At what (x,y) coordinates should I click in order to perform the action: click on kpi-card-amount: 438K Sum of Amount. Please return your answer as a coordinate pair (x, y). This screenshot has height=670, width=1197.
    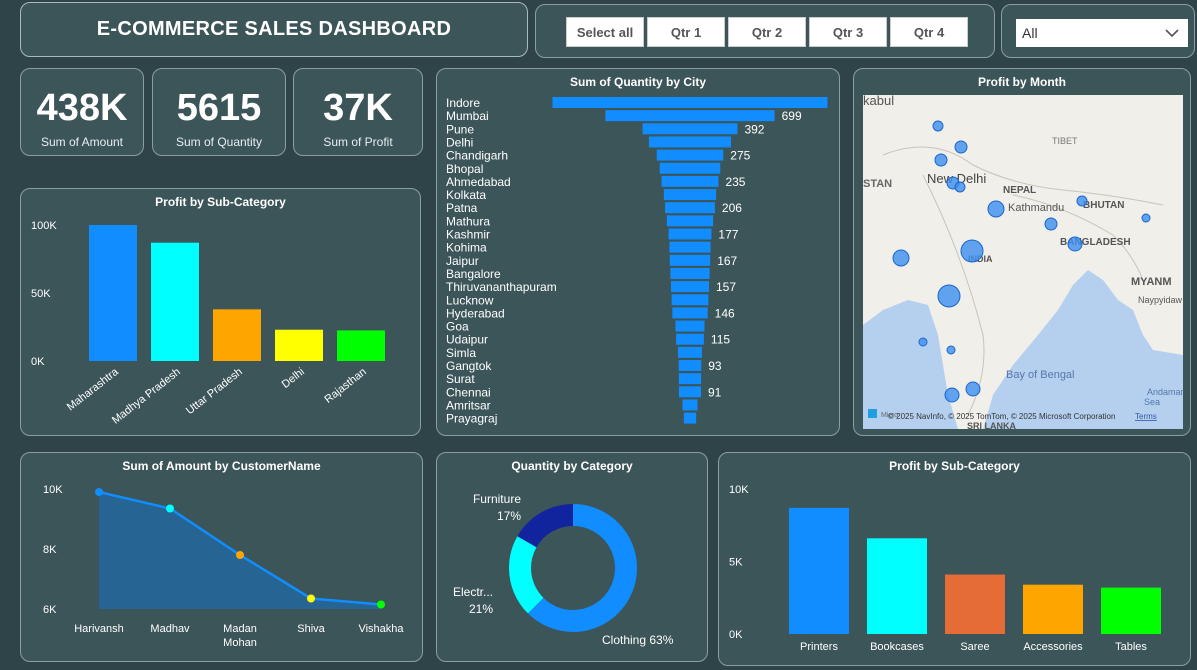
    Looking at the image, I should click on (82, 112).